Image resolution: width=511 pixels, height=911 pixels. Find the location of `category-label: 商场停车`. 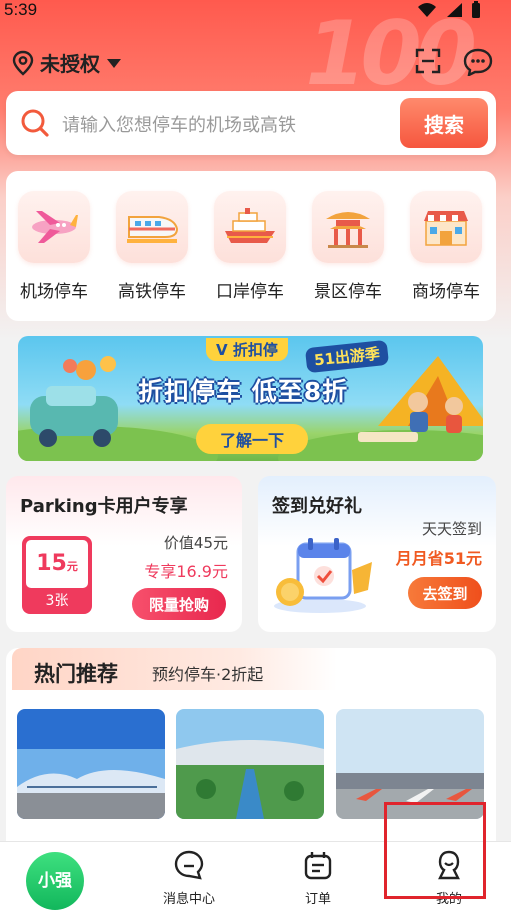

category-label: 商场停车 is located at coordinates (446, 292).